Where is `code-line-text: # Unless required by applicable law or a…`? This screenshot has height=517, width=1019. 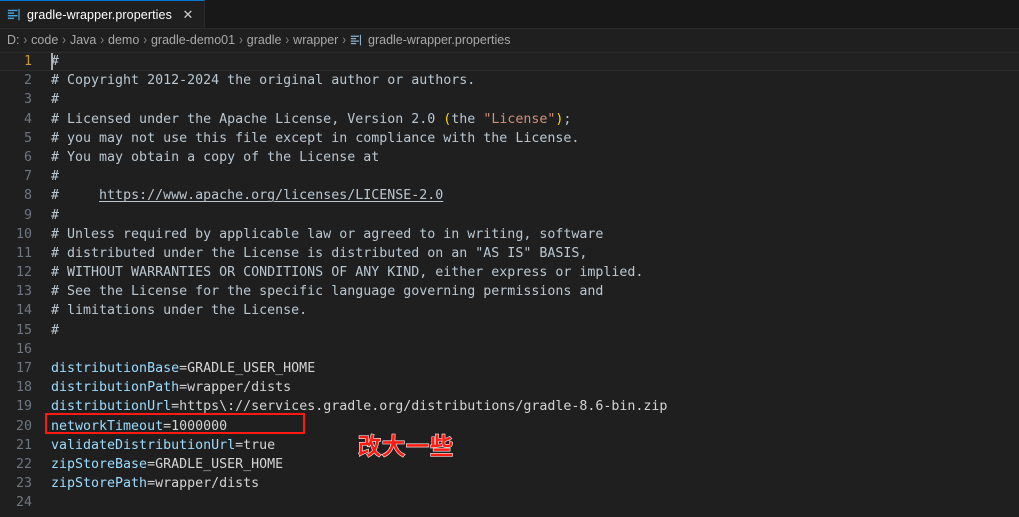 code-line-text: # Unless required by applicable law or a… is located at coordinates (531, 234).